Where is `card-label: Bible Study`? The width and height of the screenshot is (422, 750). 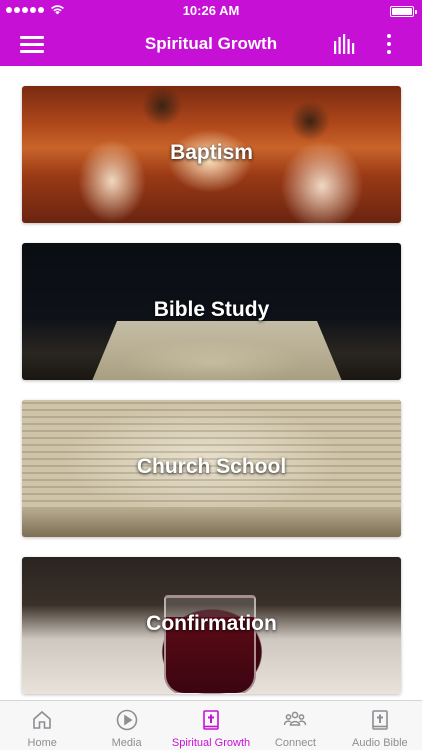
card-label: Bible Study is located at coordinates (211, 309).